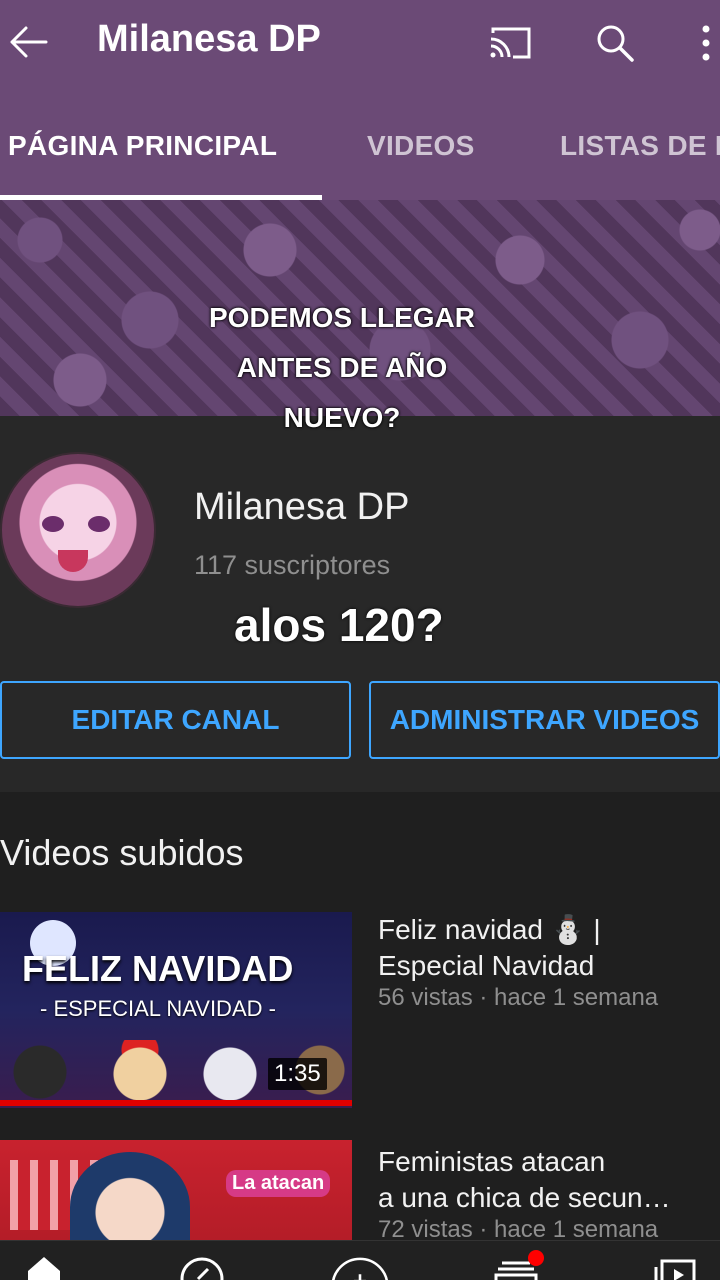  What do you see at coordinates (492, 1161) in the screenshot?
I see `video-title-line: Feministas atacan` at bounding box center [492, 1161].